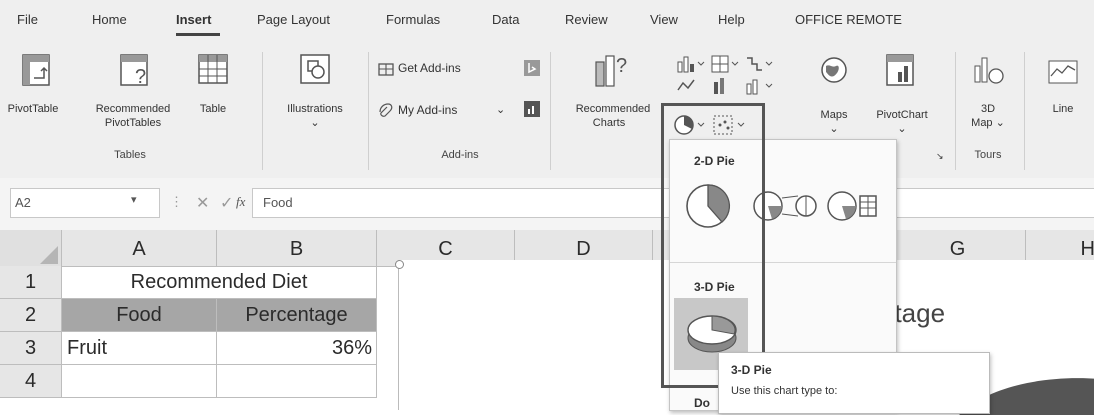 Image resolution: width=1094 pixels, height=415 pixels. What do you see at coordinates (691, 64) in the screenshot?
I see `column-chart-icon` at bounding box center [691, 64].